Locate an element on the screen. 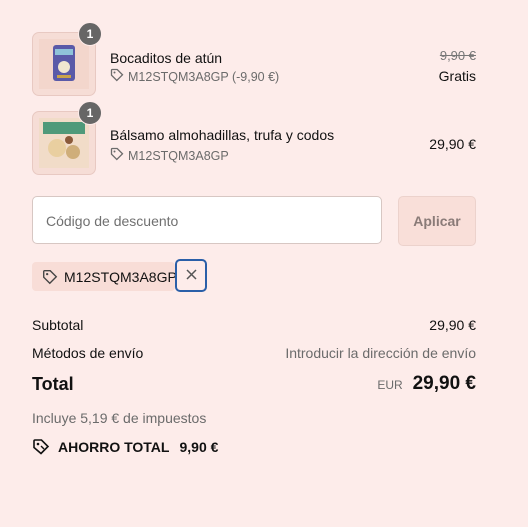 This screenshot has width=528, height=527. apply-discount-button: Aplicar is located at coordinates (437, 221).